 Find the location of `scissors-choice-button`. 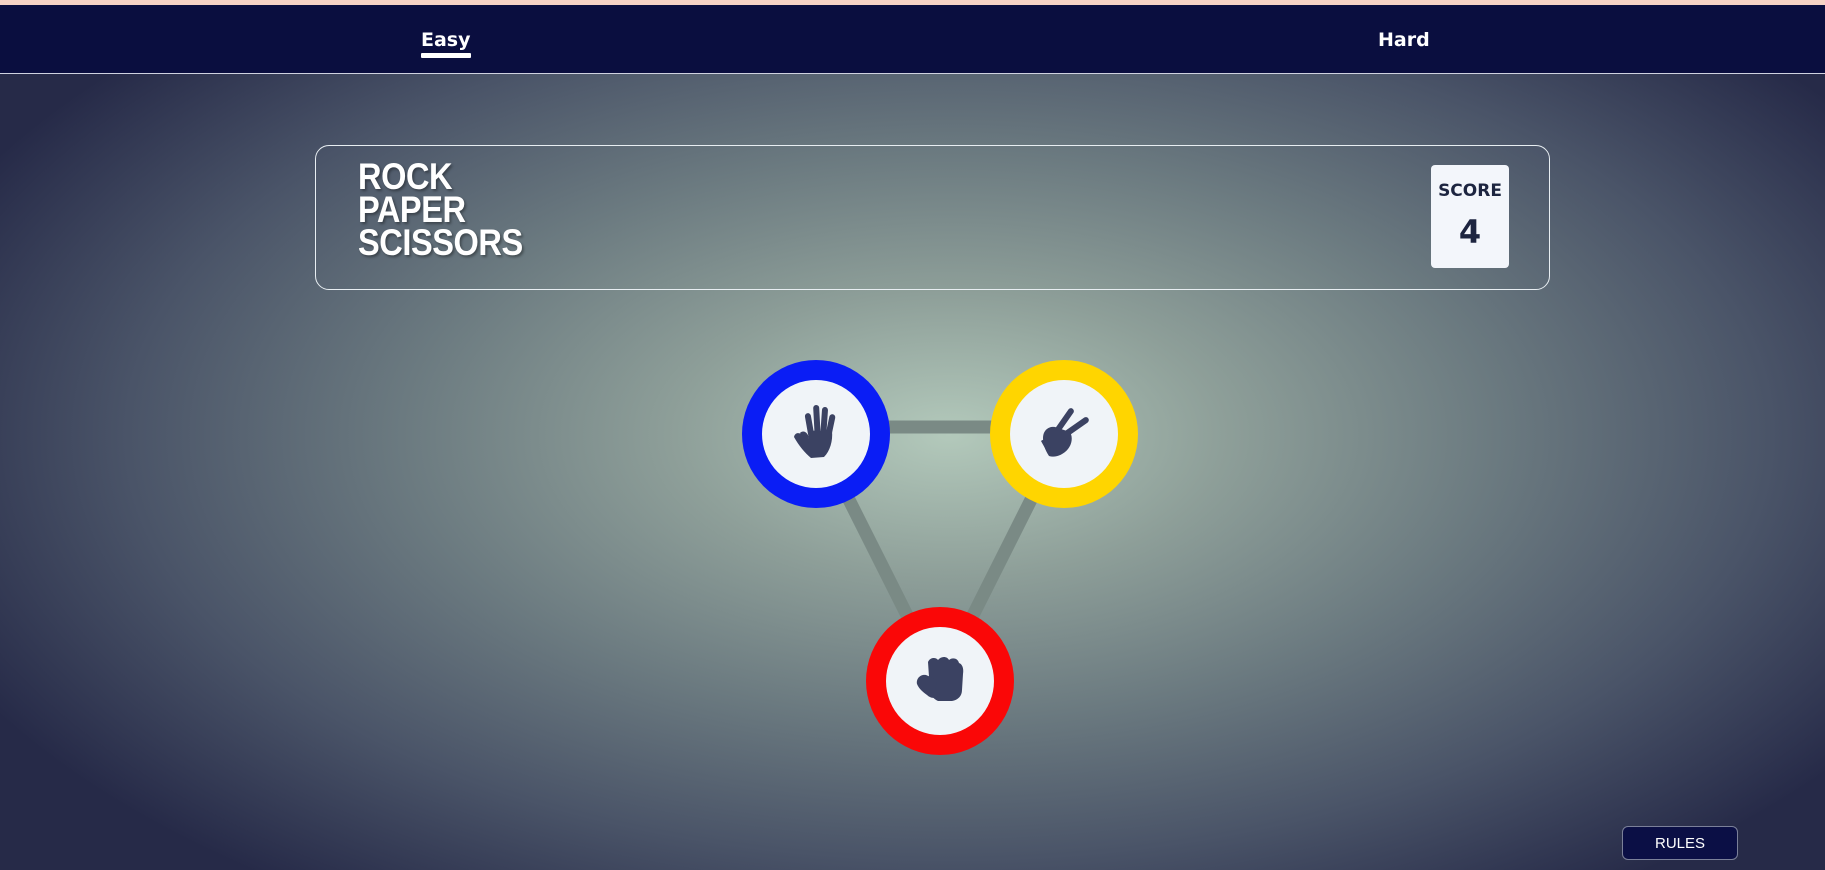

scissors-choice-button is located at coordinates (1064, 434).